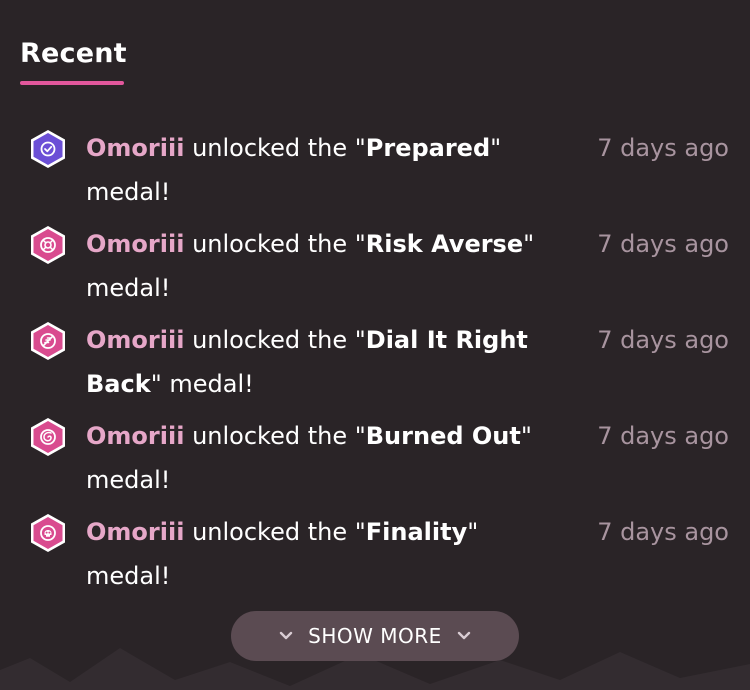  What do you see at coordinates (416, 532) in the screenshot?
I see `medal-name: Finality` at bounding box center [416, 532].